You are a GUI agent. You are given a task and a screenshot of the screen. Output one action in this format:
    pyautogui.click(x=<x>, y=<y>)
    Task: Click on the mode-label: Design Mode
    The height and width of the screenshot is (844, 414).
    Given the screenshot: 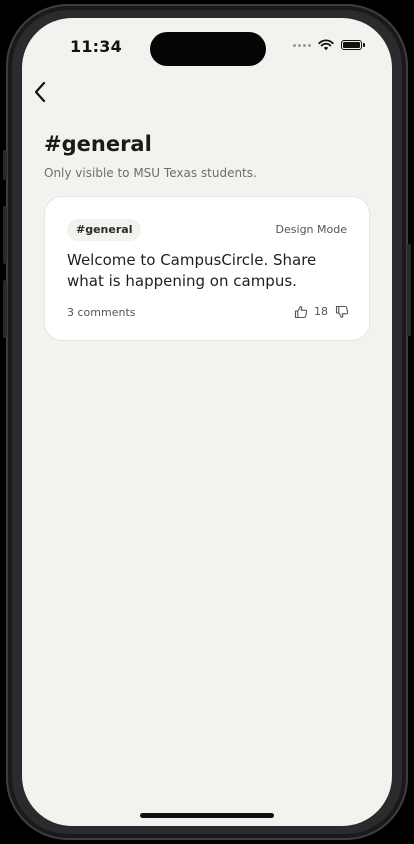 What is the action you would take?
    pyautogui.click(x=311, y=229)
    